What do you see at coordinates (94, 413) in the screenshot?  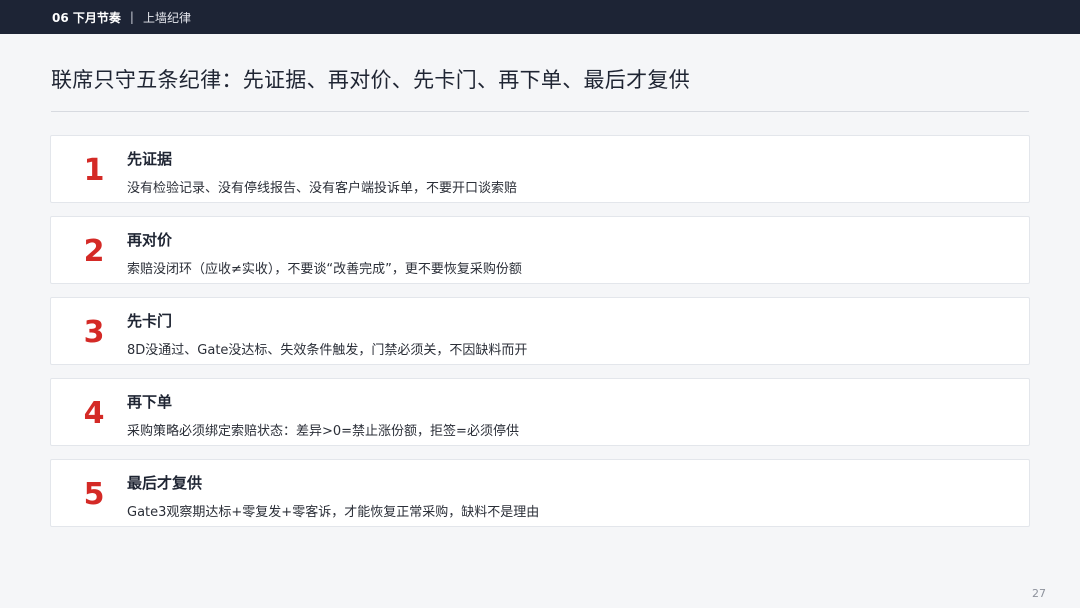 I see `rule-number: 4` at bounding box center [94, 413].